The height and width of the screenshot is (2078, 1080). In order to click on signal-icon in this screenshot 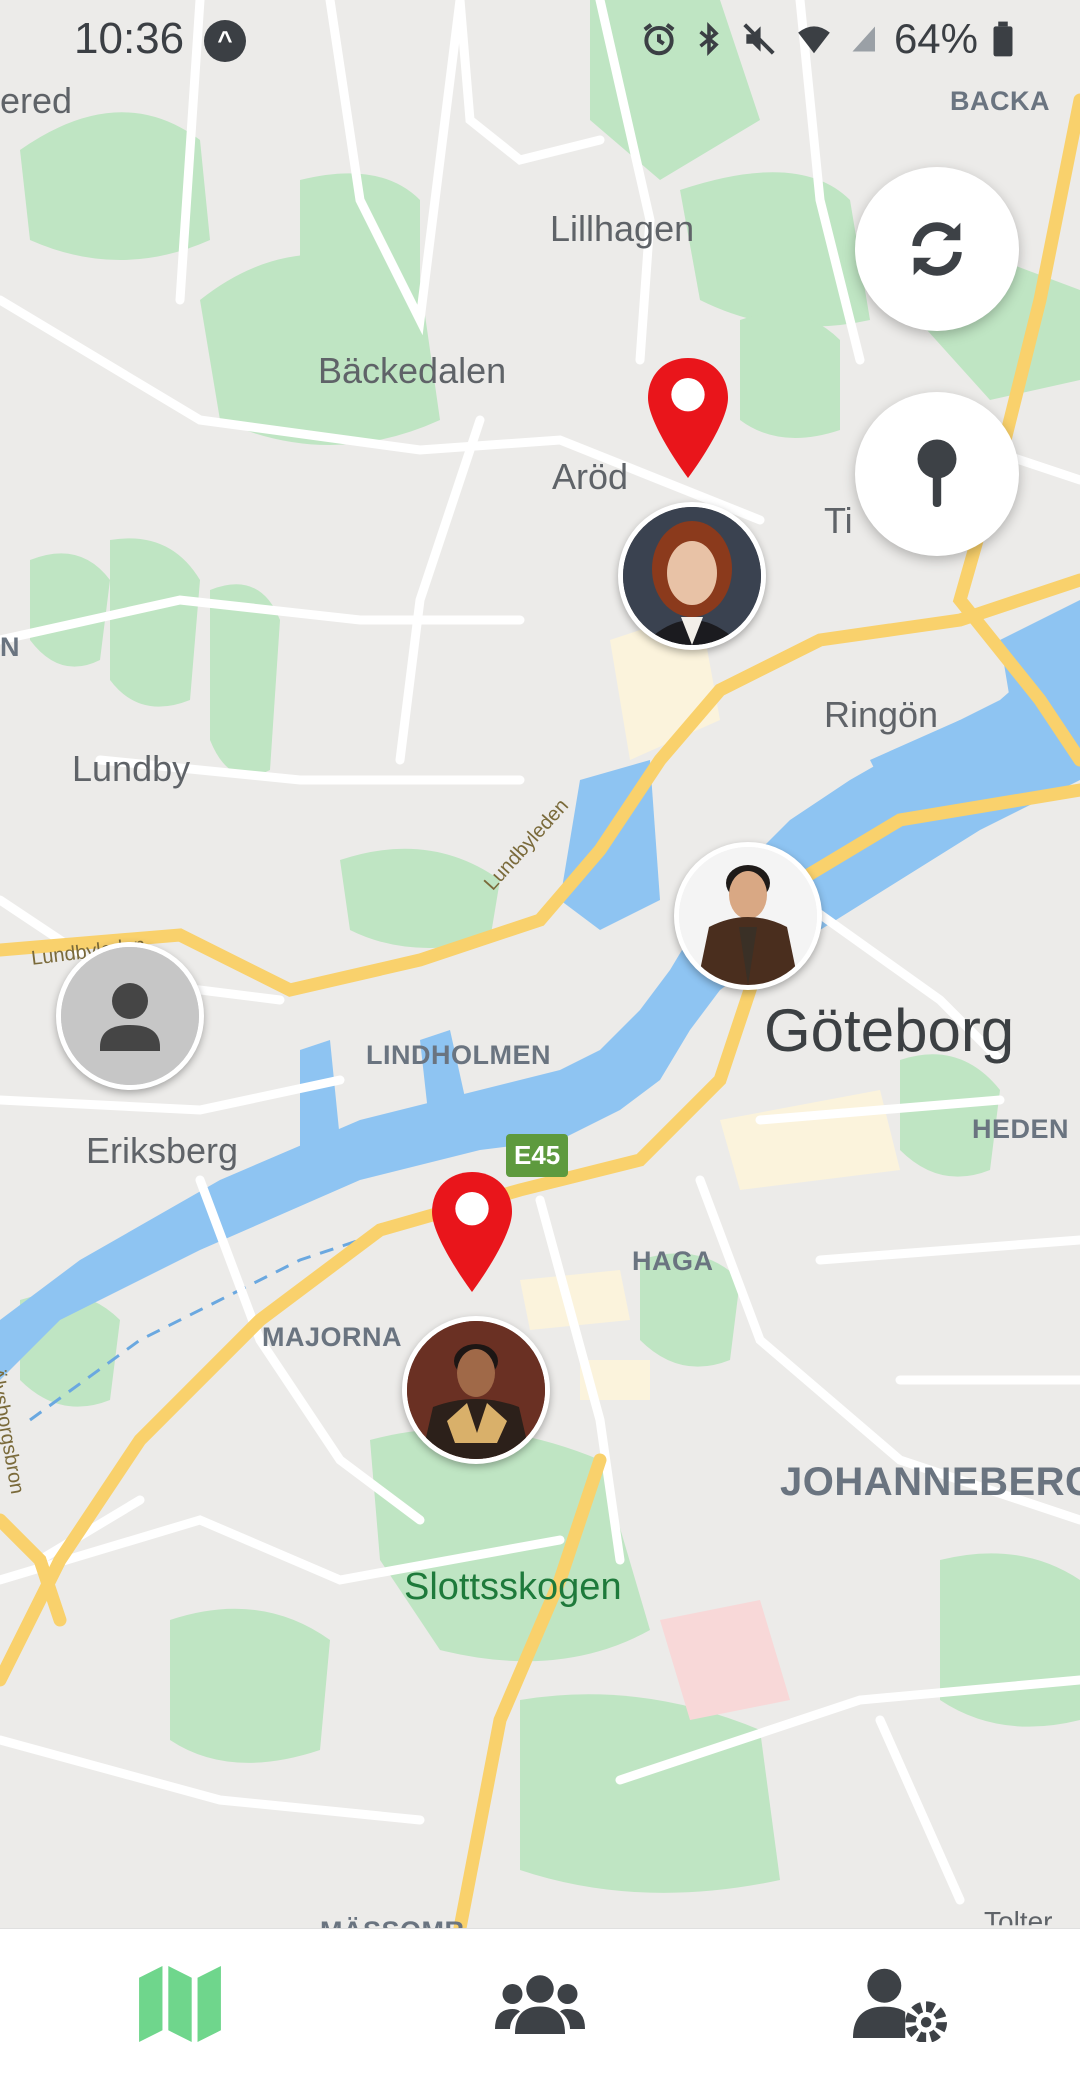, I will do `click(863, 39)`.